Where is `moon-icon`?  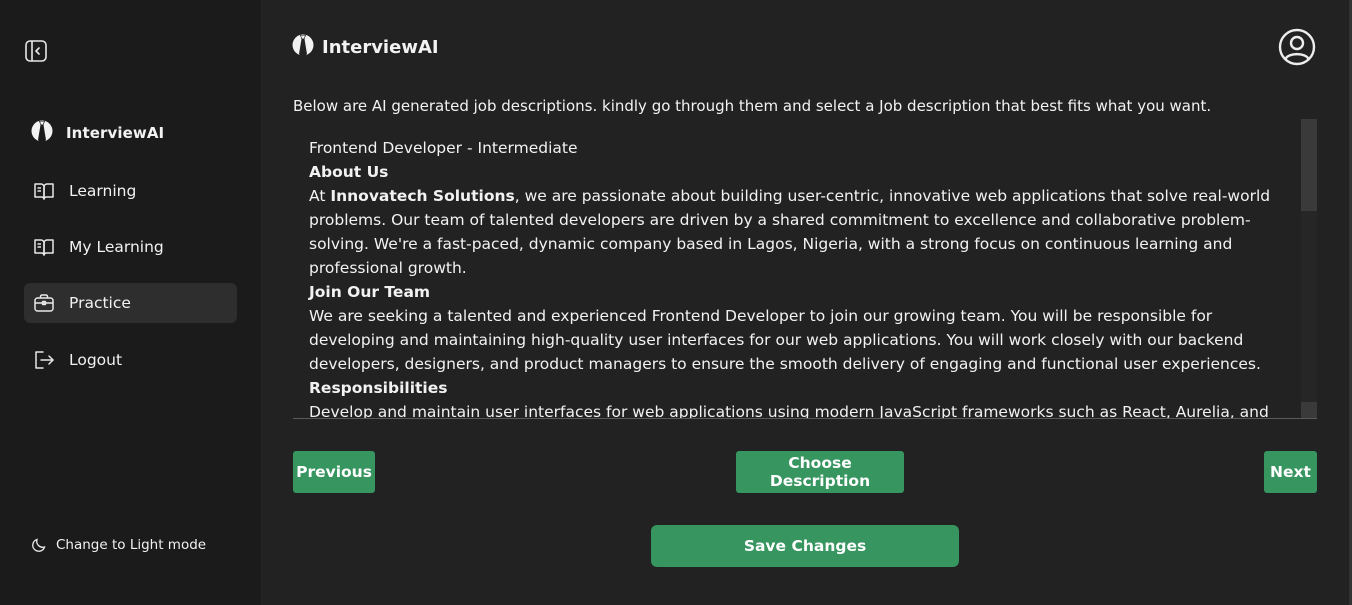 moon-icon is located at coordinates (39, 545).